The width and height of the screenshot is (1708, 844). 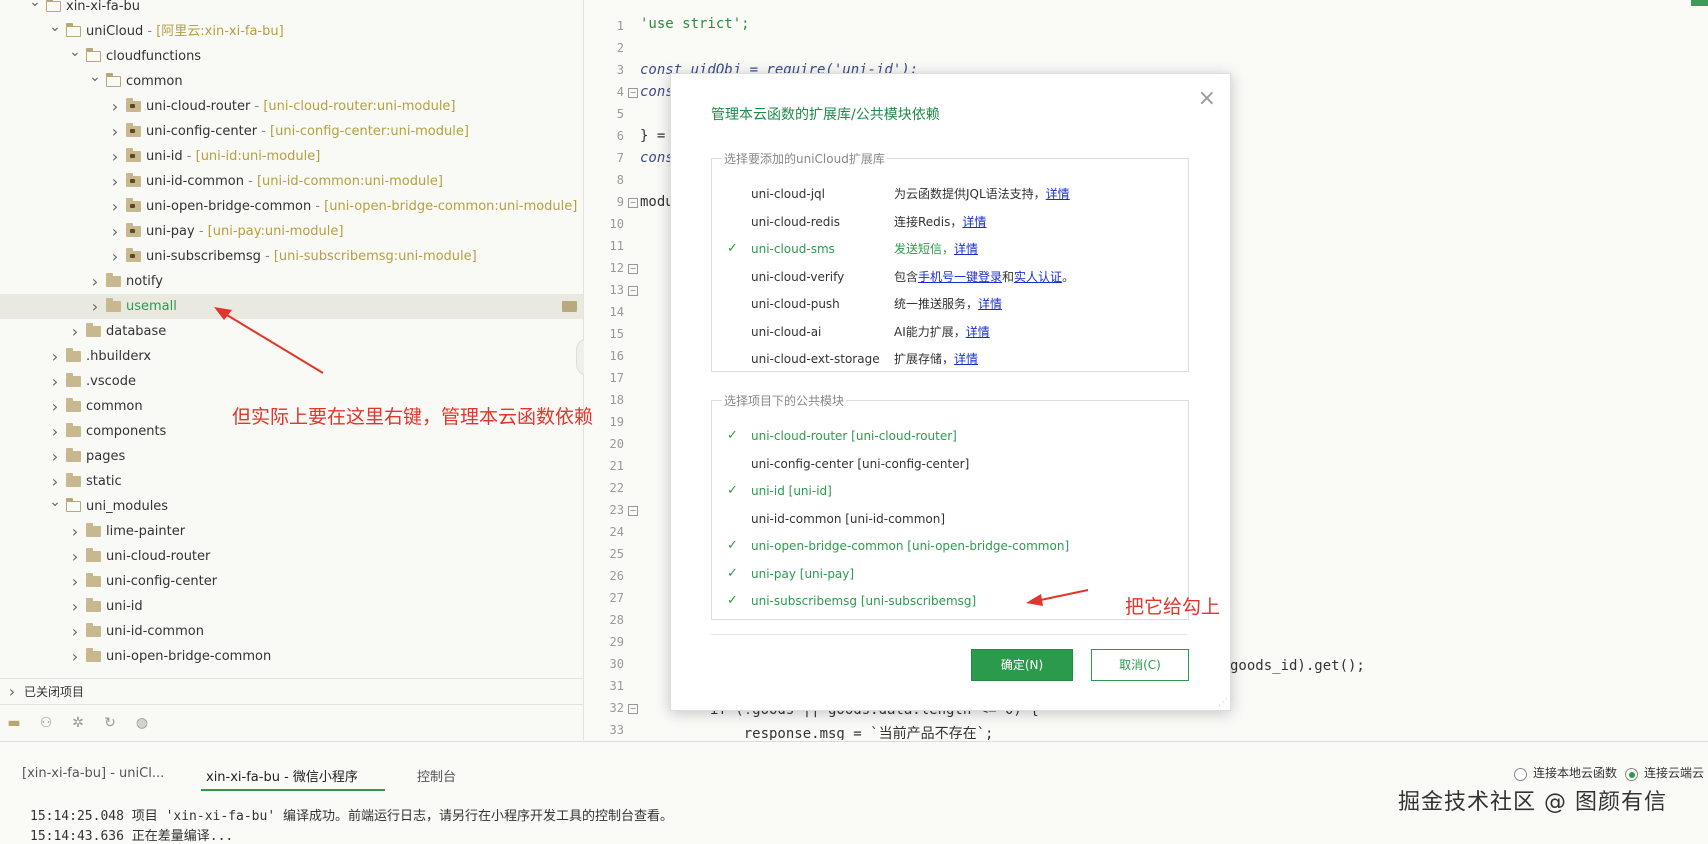 What do you see at coordinates (1173, 607) in the screenshot?
I see `annotation-right: 把它给勾上` at bounding box center [1173, 607].